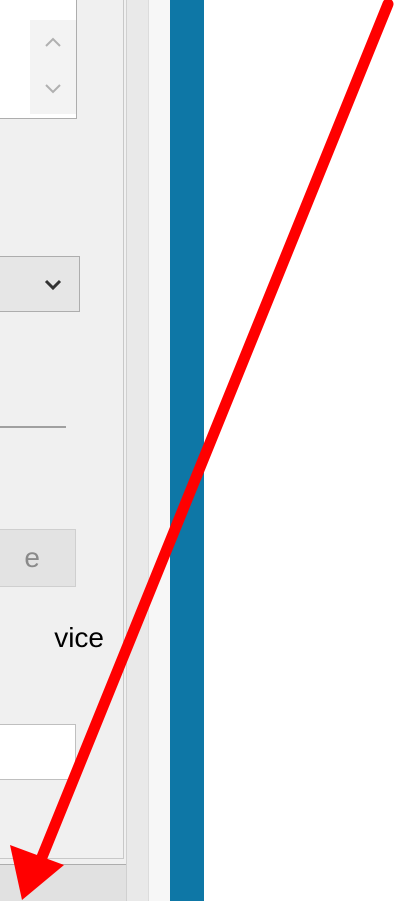 This screenshot has width=404, height=901. I want to click on select-dropdown, so click(40, 284).